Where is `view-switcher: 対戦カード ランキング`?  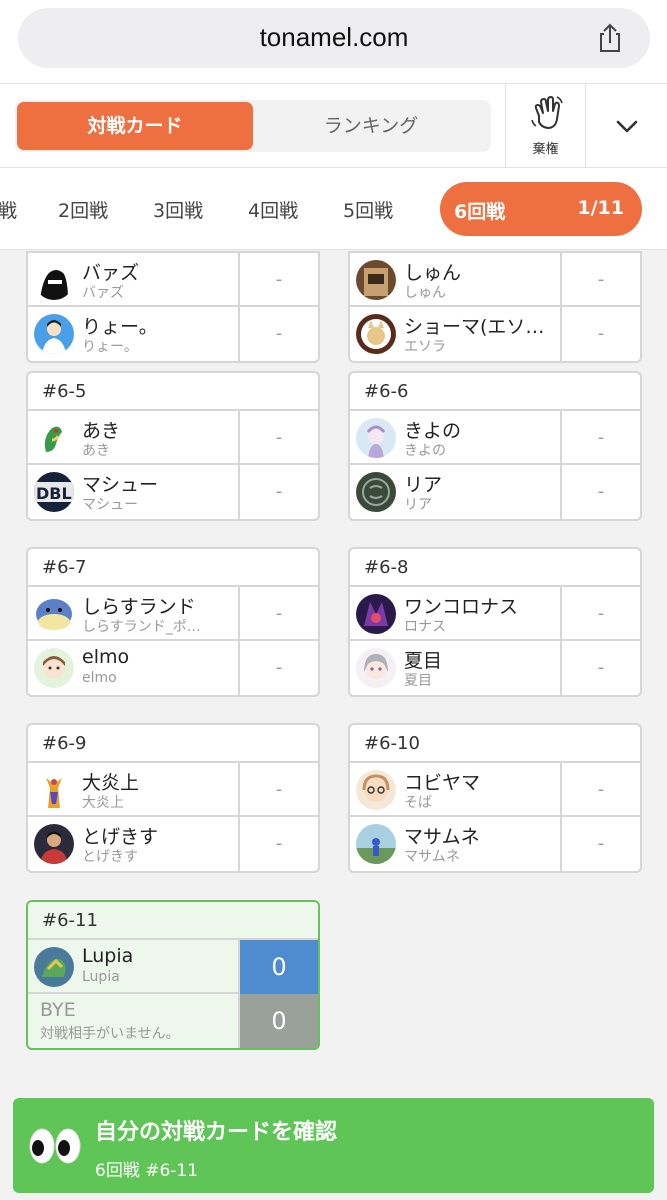 view-switcher: 対戦カード ランキング is located at coordinates (253, 126).